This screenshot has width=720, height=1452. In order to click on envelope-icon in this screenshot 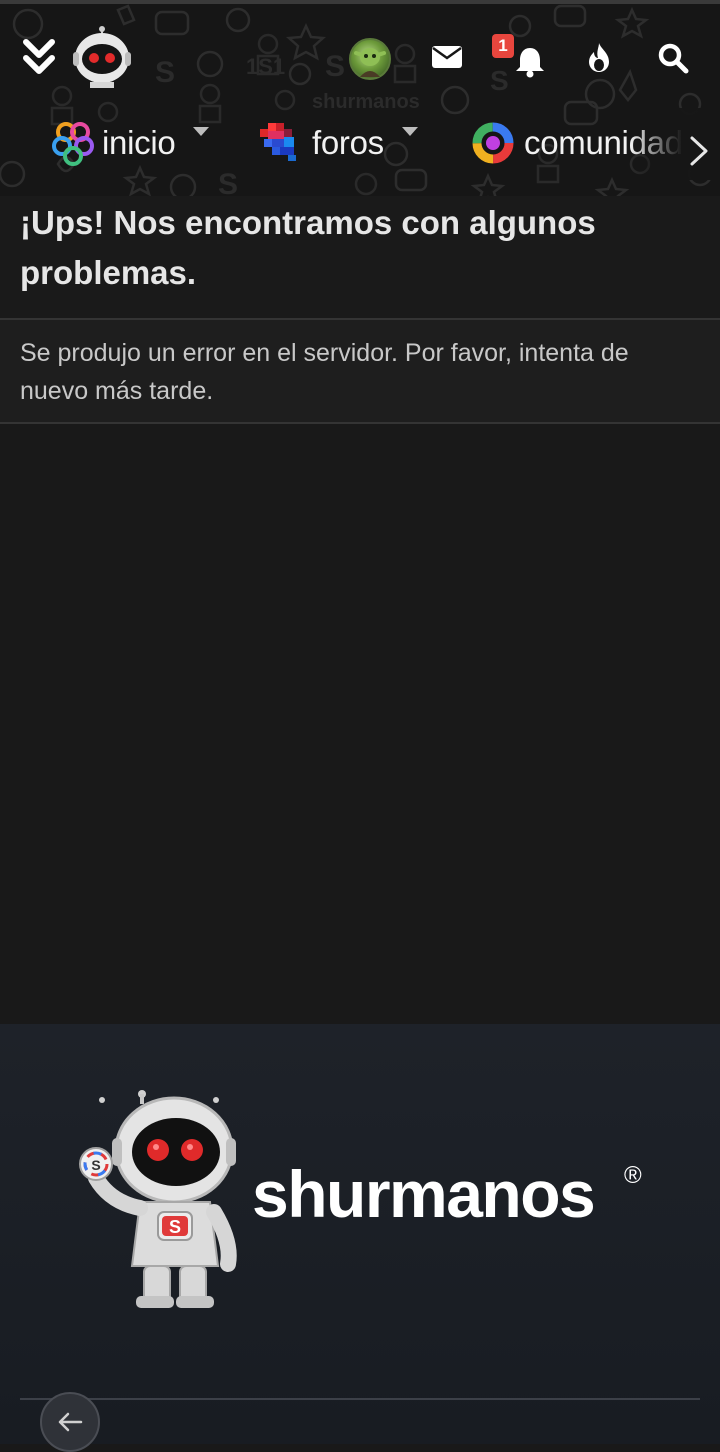, I will do `click(447, 57)`.